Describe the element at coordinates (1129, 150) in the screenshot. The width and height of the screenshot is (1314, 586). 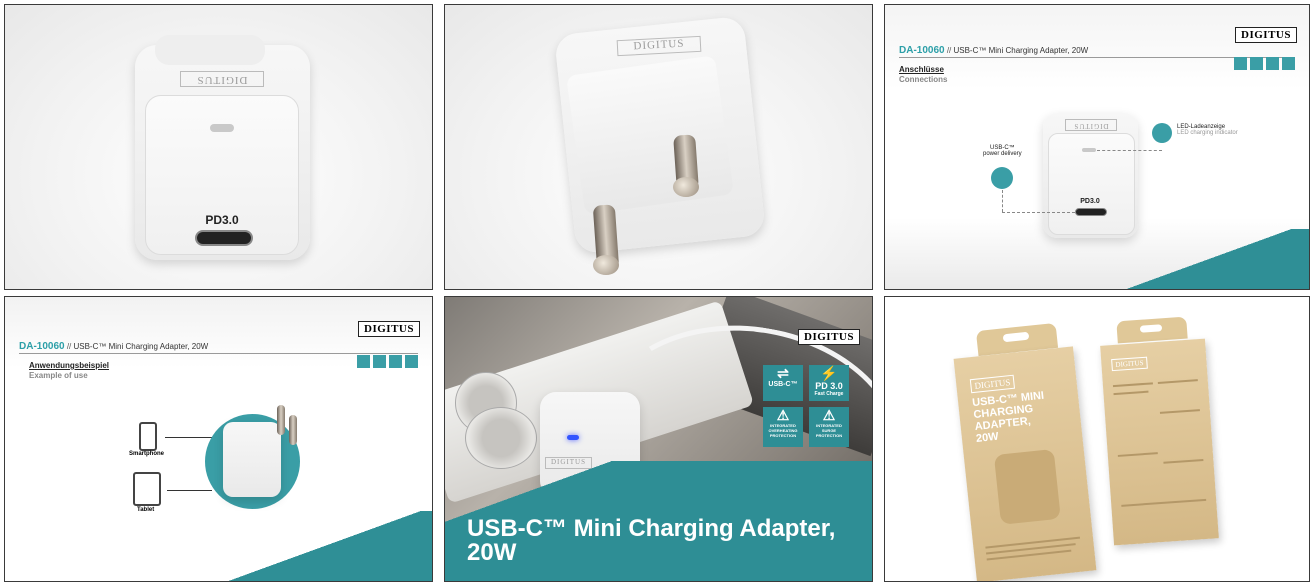
I see `led-connector-line` at that location.